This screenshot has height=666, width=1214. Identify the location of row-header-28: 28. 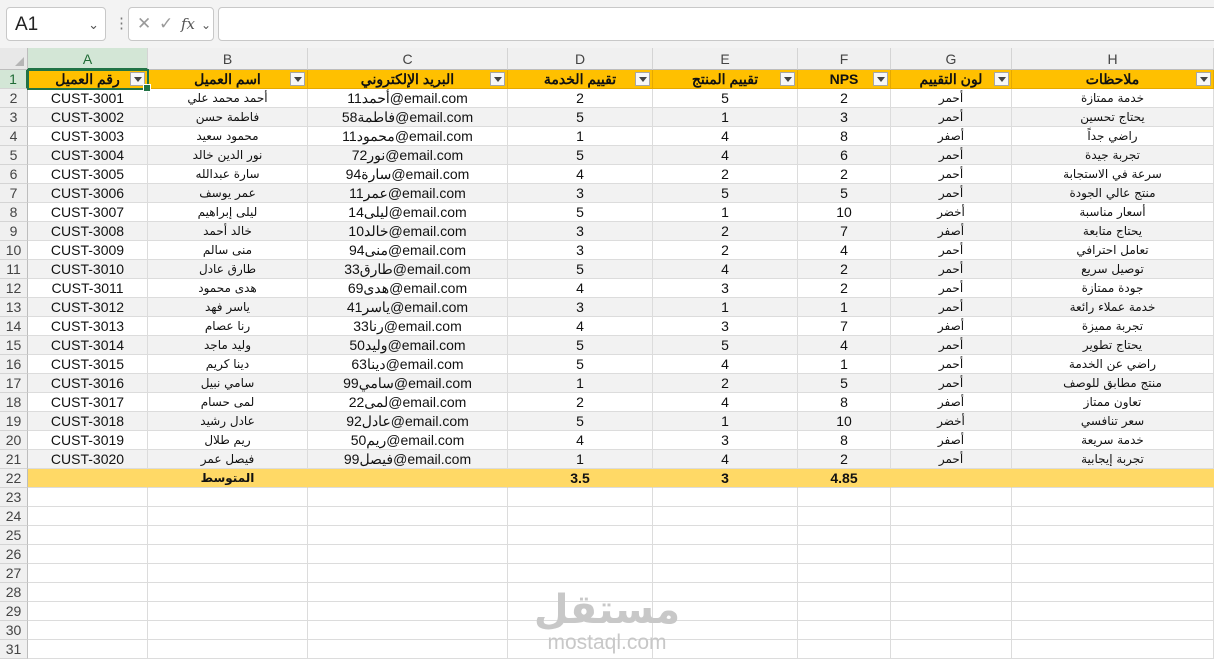
(14, 592).